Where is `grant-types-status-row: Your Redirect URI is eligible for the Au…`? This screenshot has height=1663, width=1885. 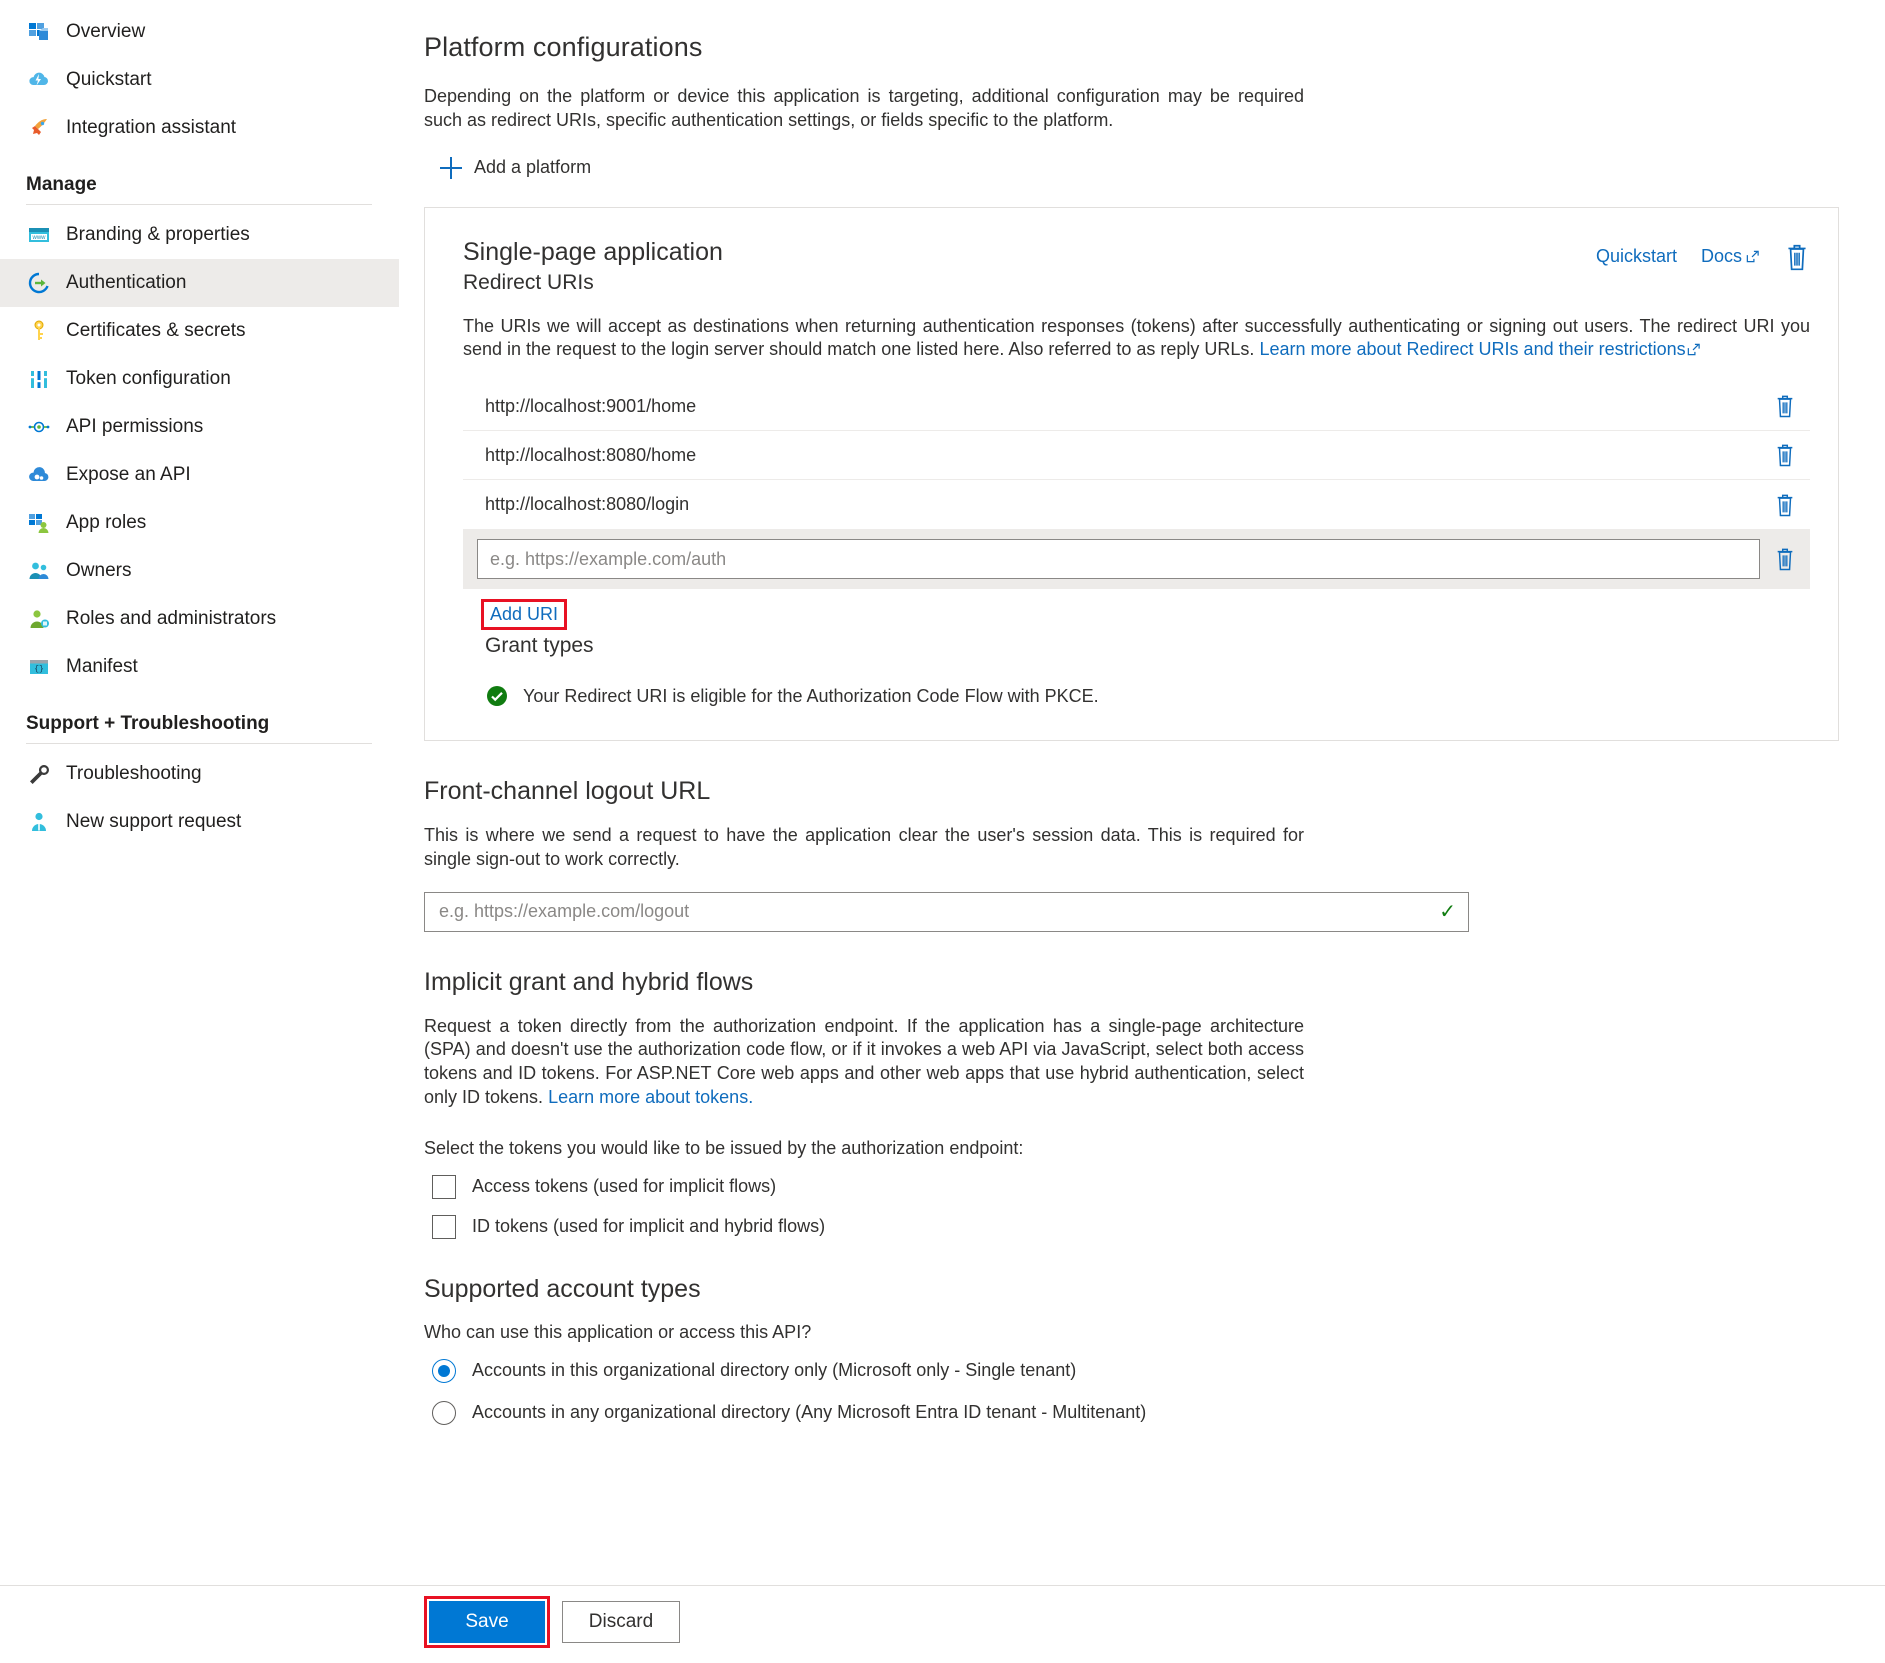 grant-types-status-row: Your Redirect URI is eligible for the Au… is located at coordinates (1147, 696).